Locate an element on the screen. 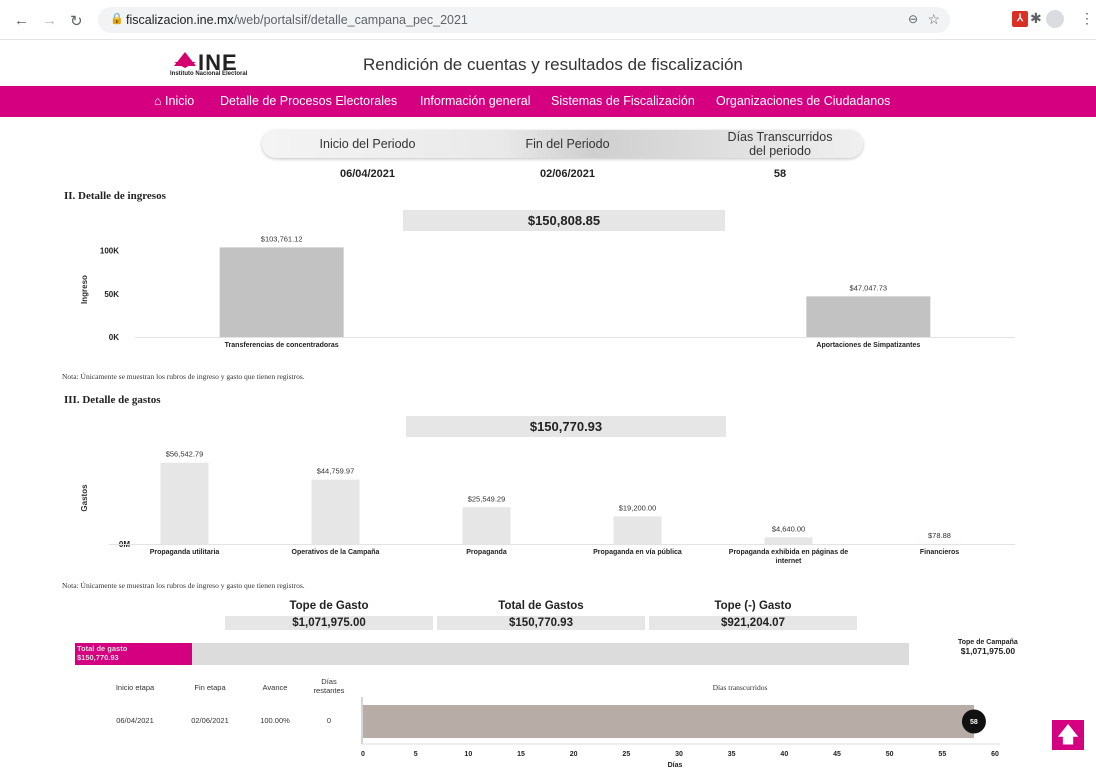 The image size is (1096, 774). x-tick-label: 60 is located at coordinates (995, 754).